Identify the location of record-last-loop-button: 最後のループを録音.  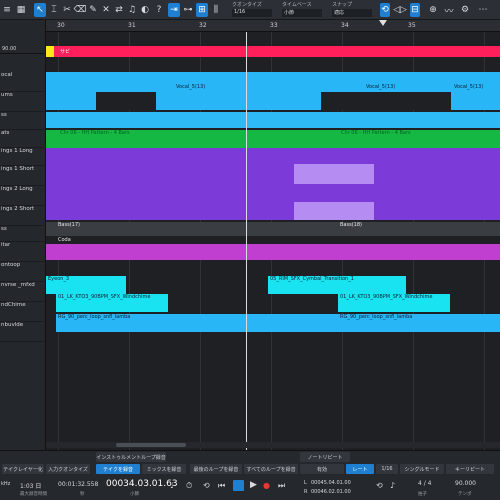
(216, 469).